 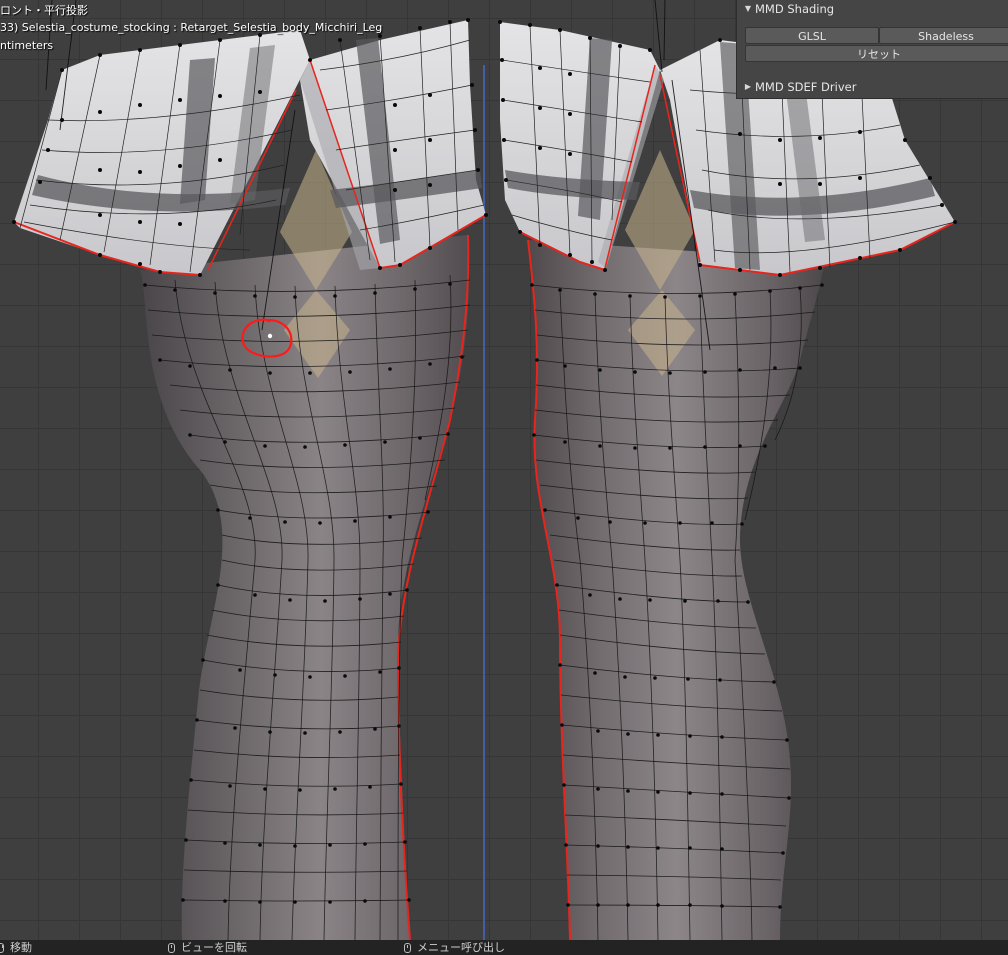 I want to click on expand-triangle-icon: ▶, so click(x=748, y=86).